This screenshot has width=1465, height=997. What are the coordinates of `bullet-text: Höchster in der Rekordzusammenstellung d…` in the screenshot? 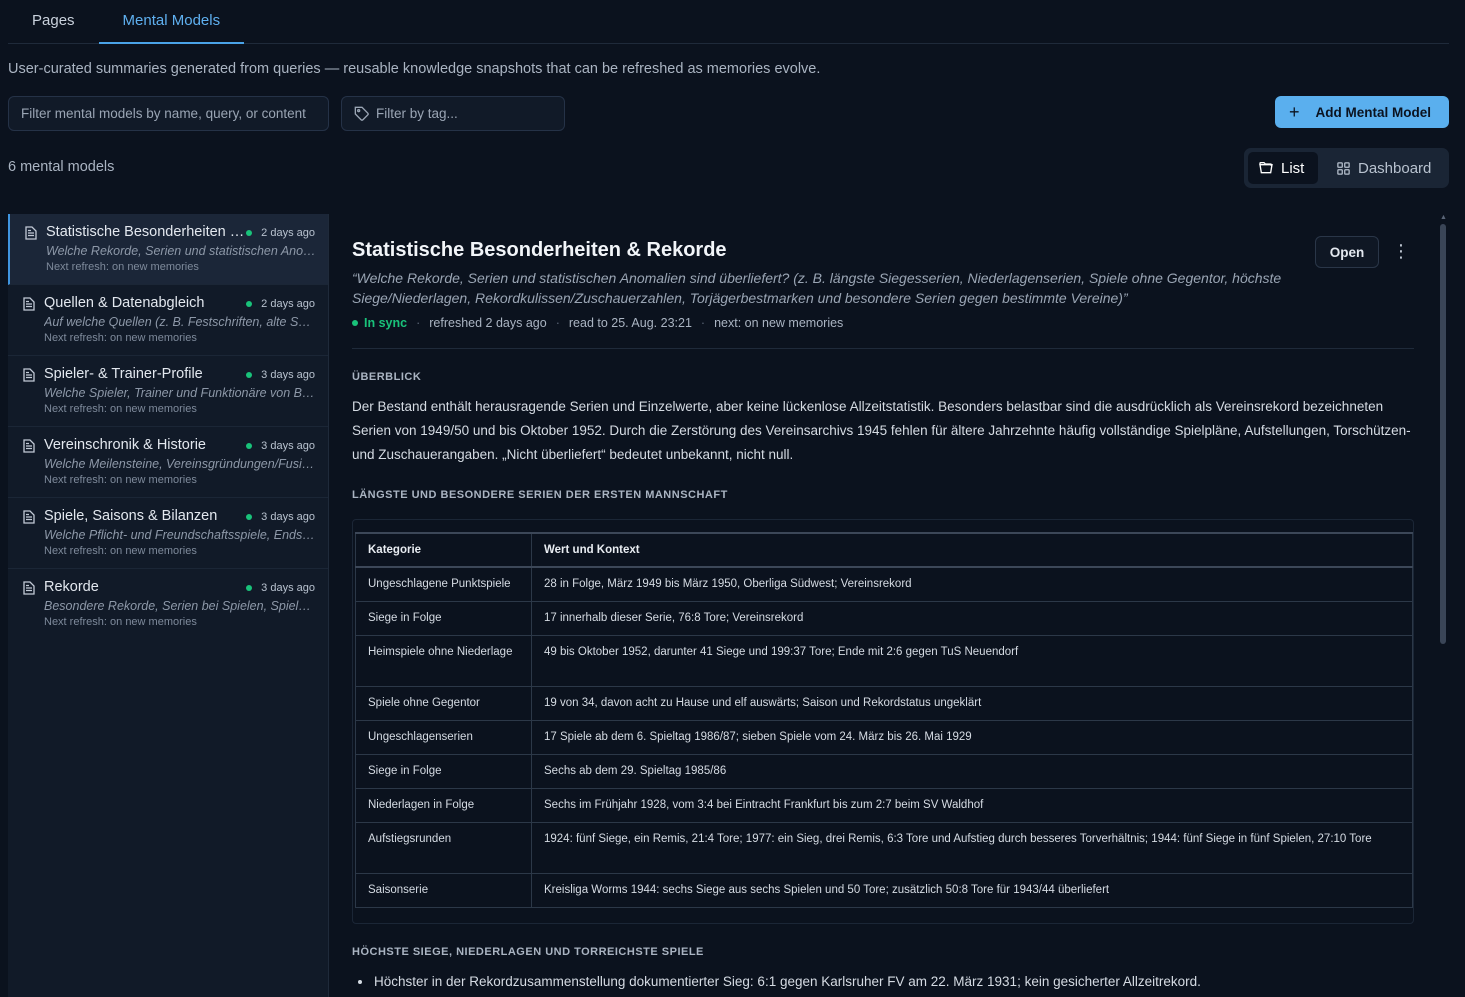 It's located at (787, 981).